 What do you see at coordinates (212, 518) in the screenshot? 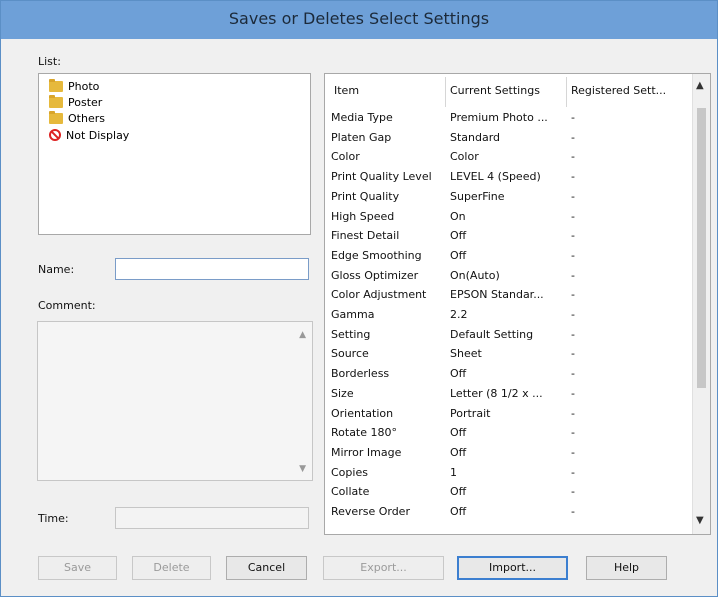
I see `time-field` at bounding box center [212, 518].